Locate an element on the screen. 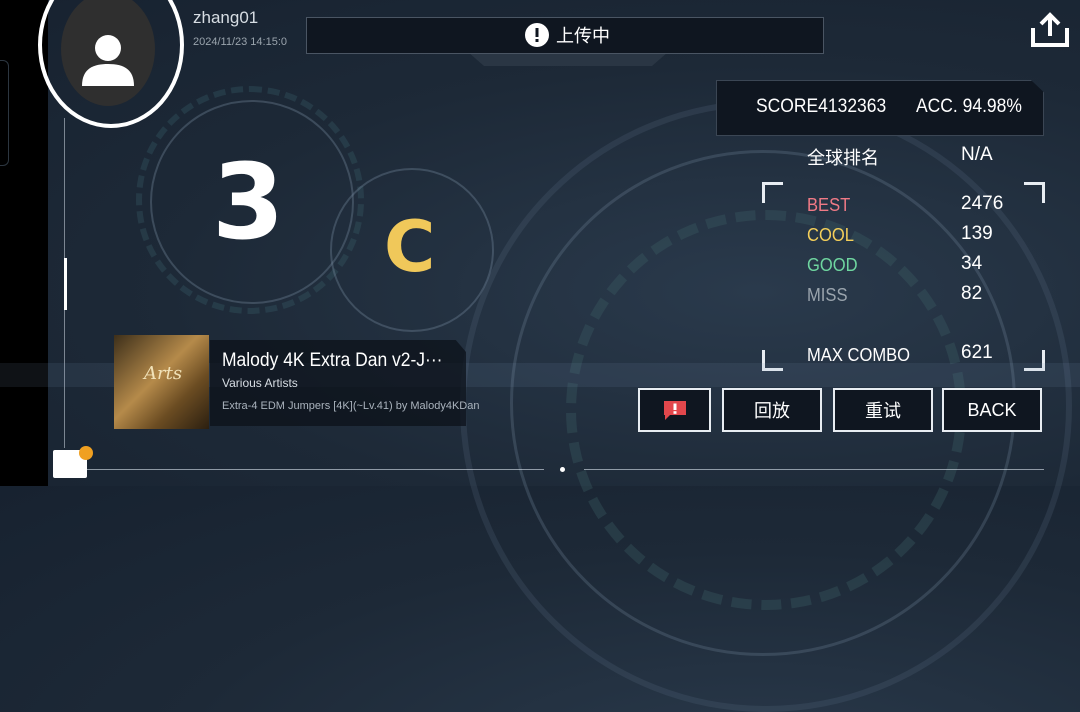  judge-label-cool: COOL is located at coordinates (830, 235).